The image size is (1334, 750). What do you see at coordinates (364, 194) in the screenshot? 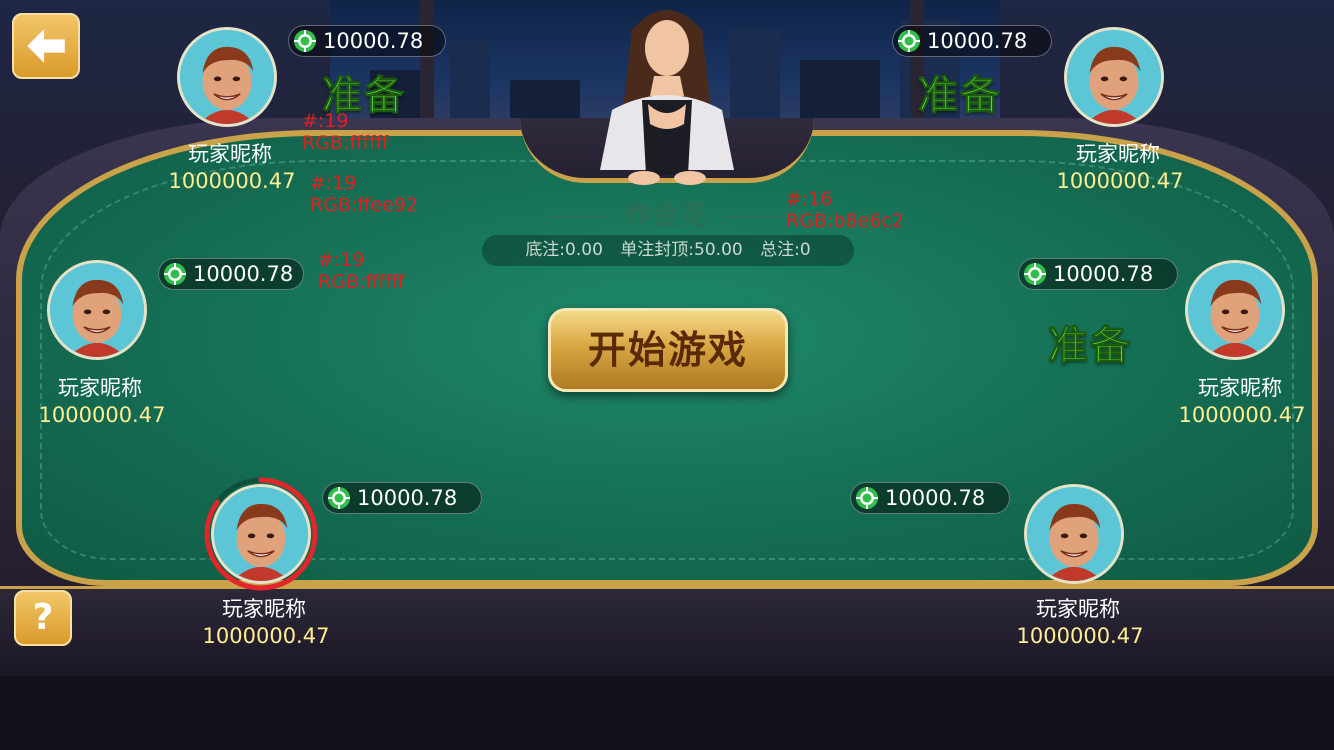
I see `spec-annotation: #:19 RGB:ffee92` at bounding box center [364, 194].